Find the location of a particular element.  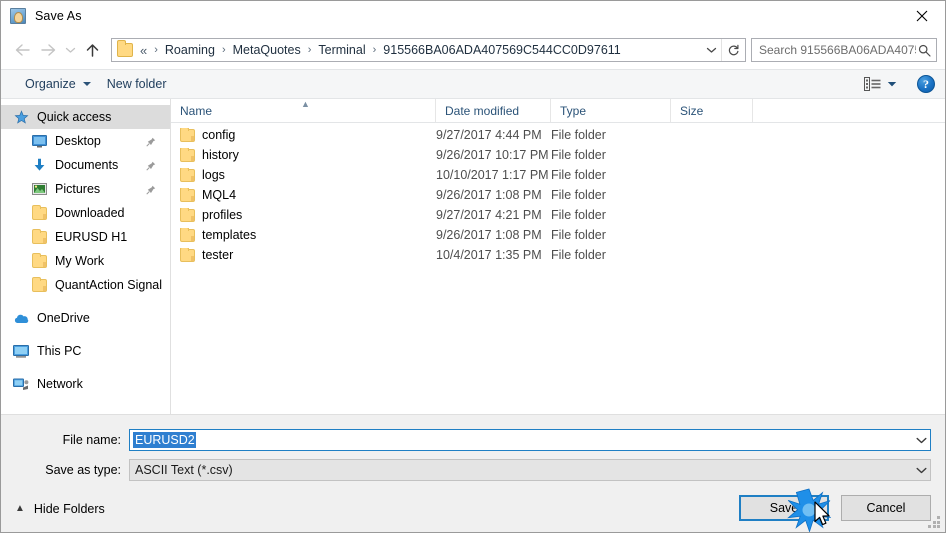

breadcrumb-item-terminal: Terminal is located at coordinates (341, 50).